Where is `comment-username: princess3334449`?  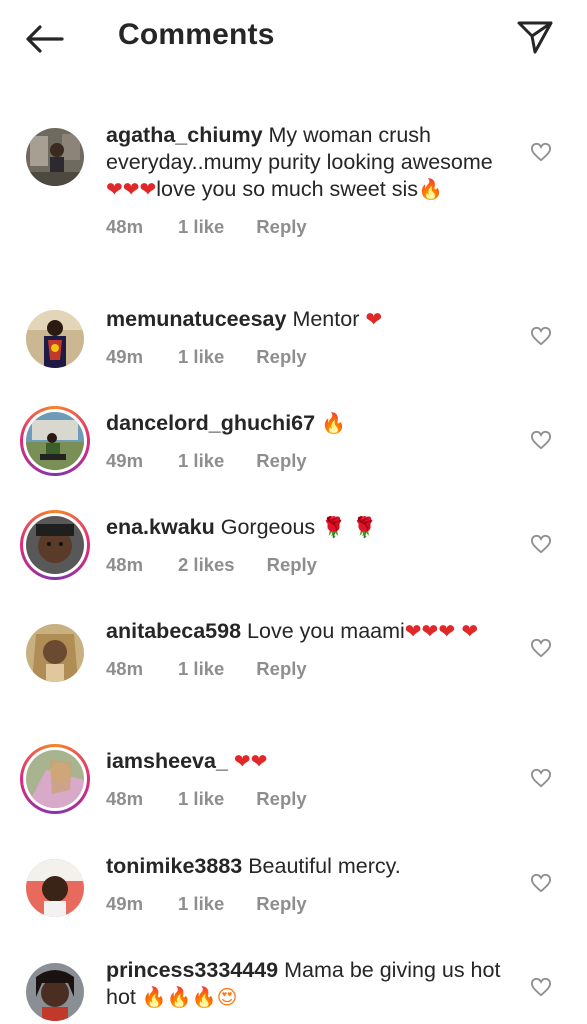 comment-username: princess3334449 is located at coordinates (192, 970).